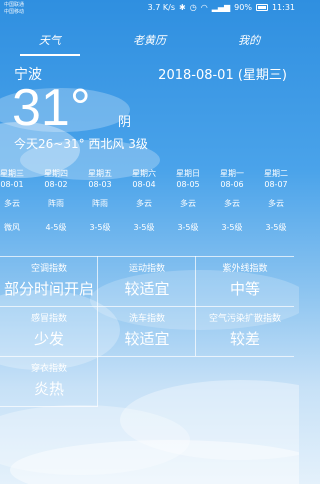 The height and width of the screenshot is (484, 320). What do you see at coordinates (51, 108) in the screenshot?
I see `current-temperature: 31°` at bounding box center [51, 108].